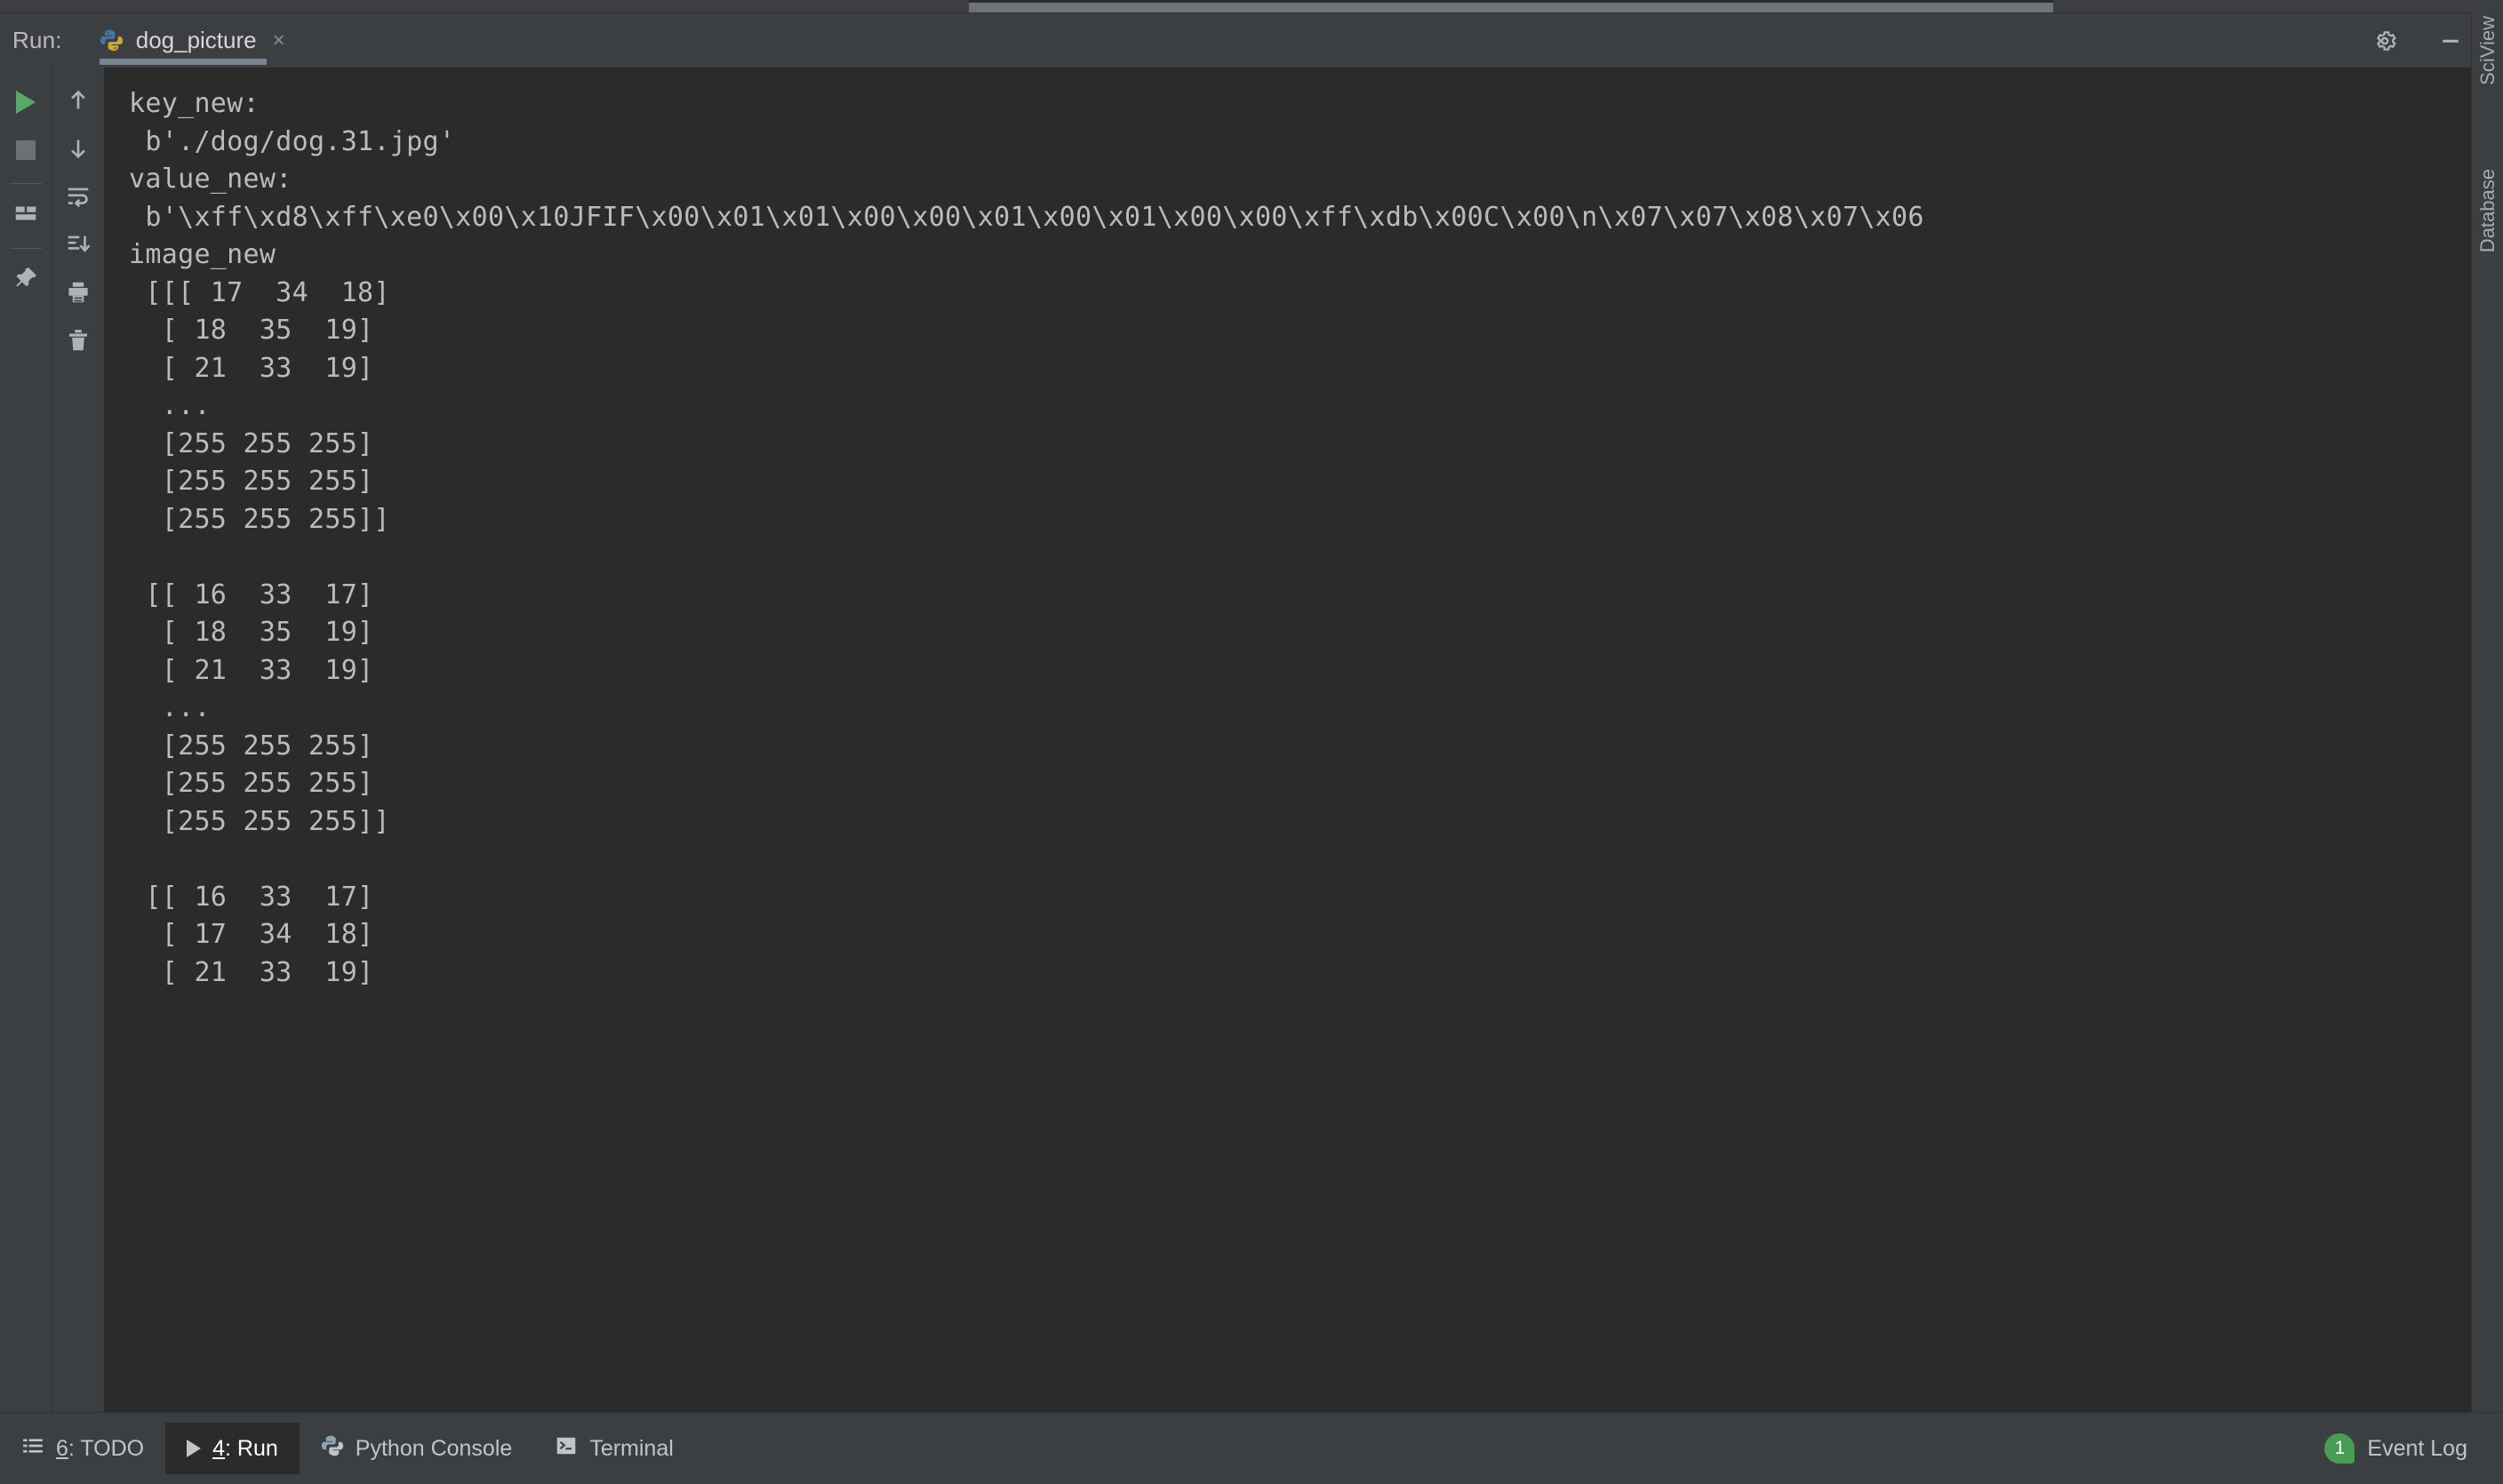  I want to click on tab-title: dog_picture, so click(196, 40).